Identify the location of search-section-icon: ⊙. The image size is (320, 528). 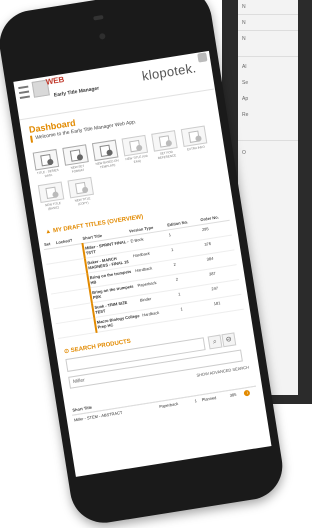
(66, 352).